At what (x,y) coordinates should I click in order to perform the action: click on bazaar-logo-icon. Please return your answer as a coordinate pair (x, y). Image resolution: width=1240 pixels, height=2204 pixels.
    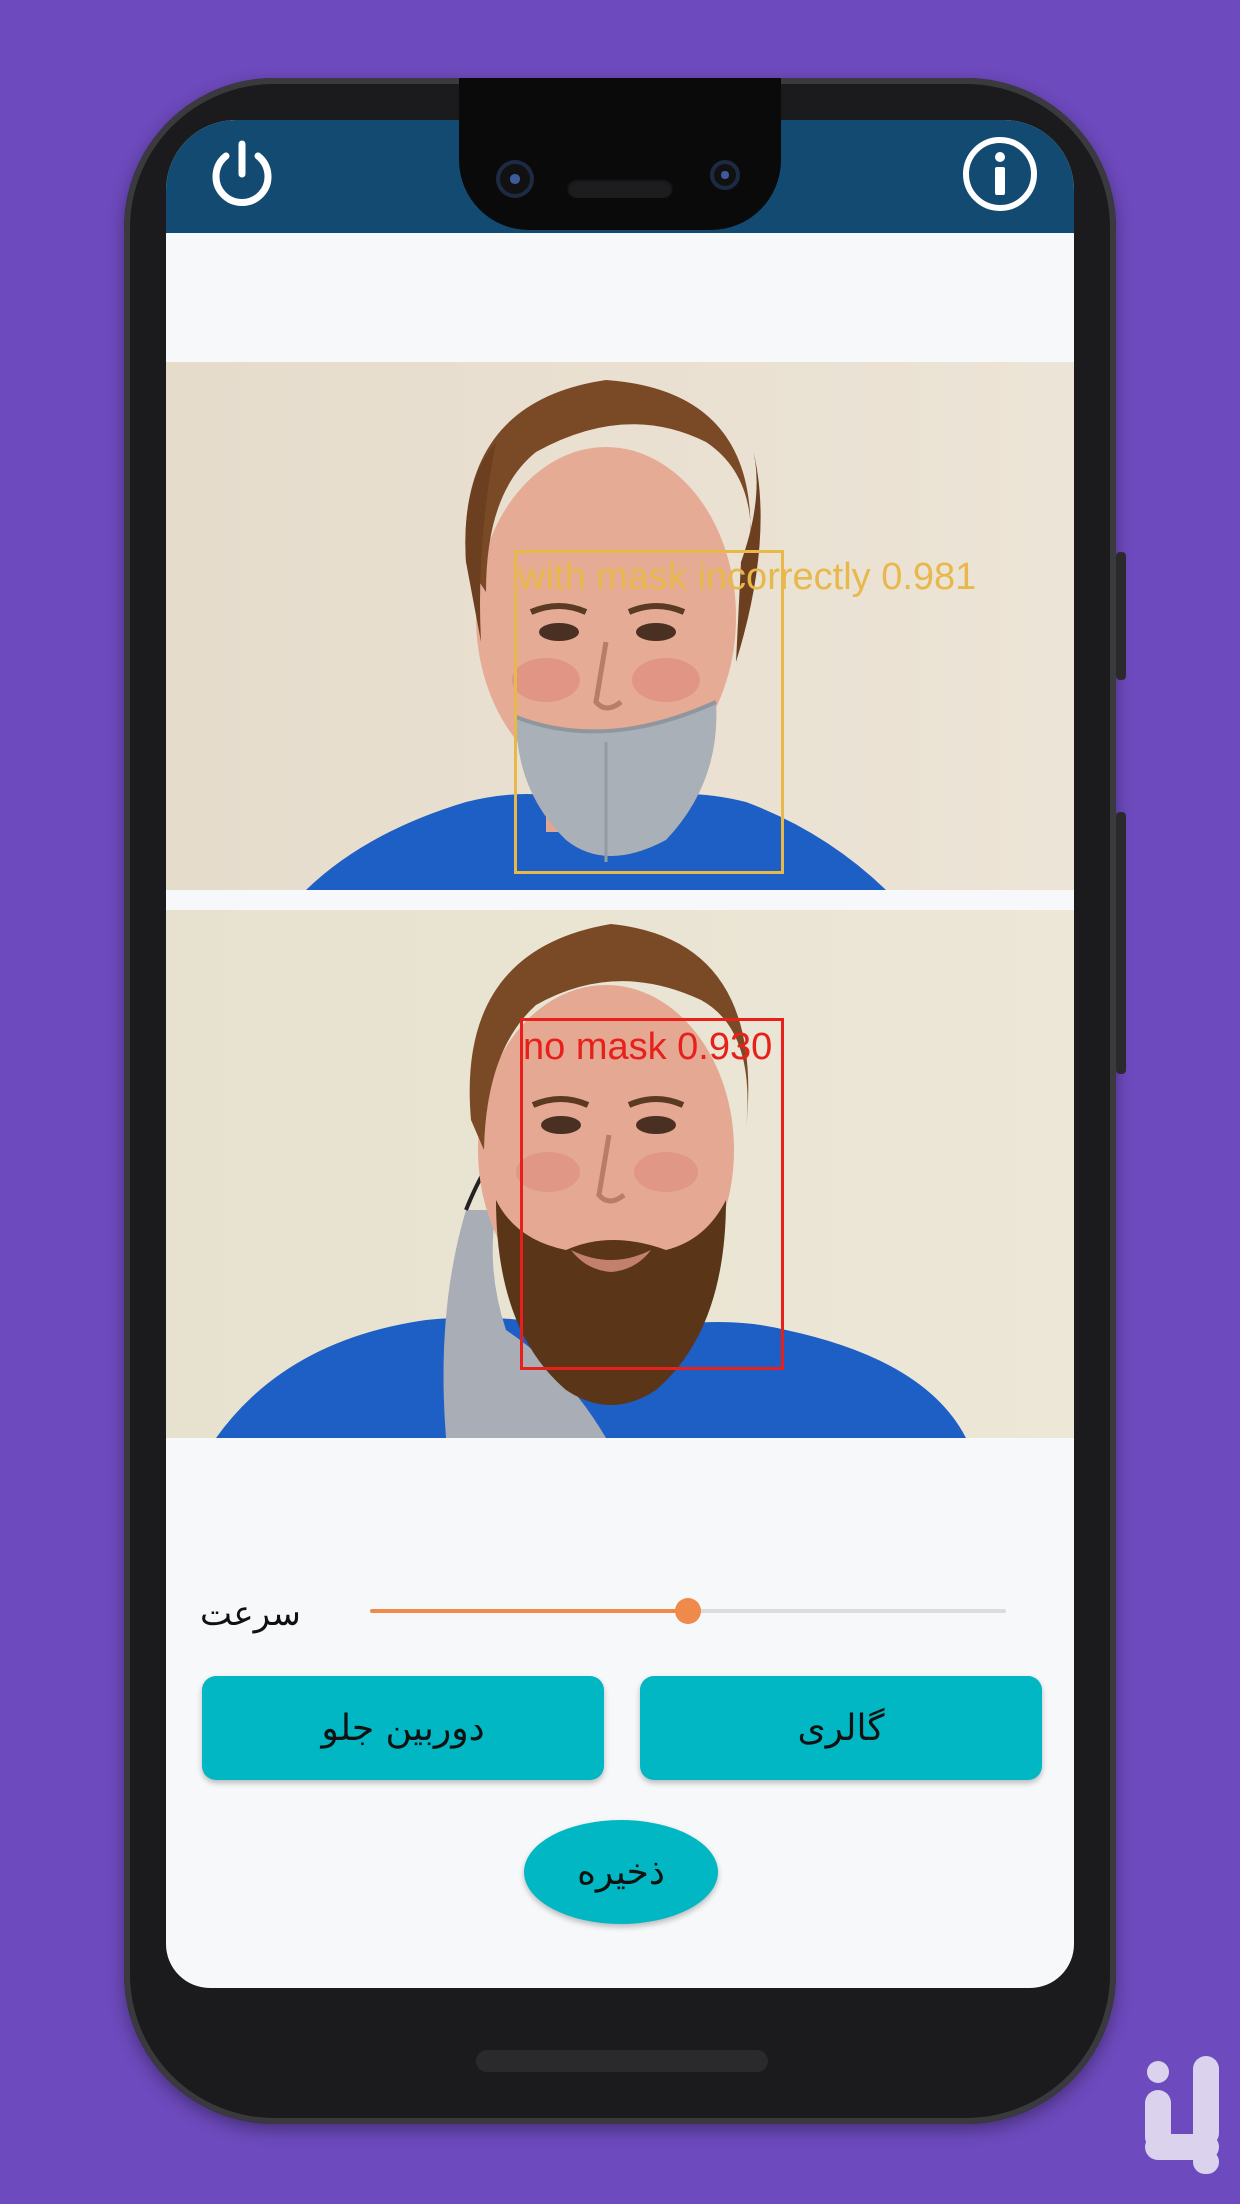
    Looking at the image, I should click on (1183, 2113).